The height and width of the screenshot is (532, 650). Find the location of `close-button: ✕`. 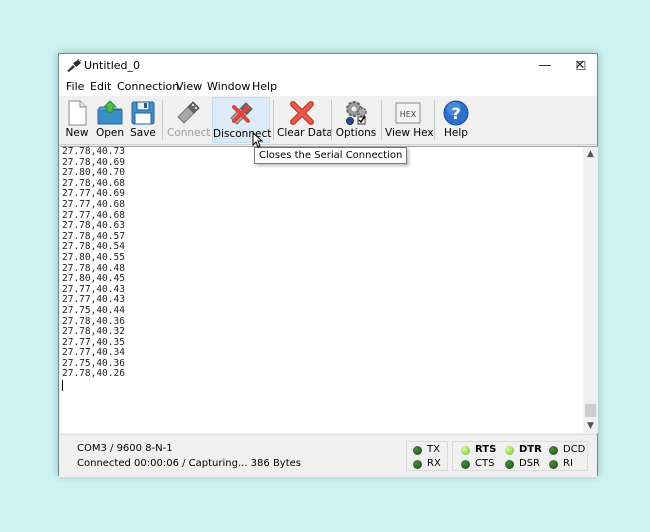

close-button: ✕ is located at coordinates (580, 66).